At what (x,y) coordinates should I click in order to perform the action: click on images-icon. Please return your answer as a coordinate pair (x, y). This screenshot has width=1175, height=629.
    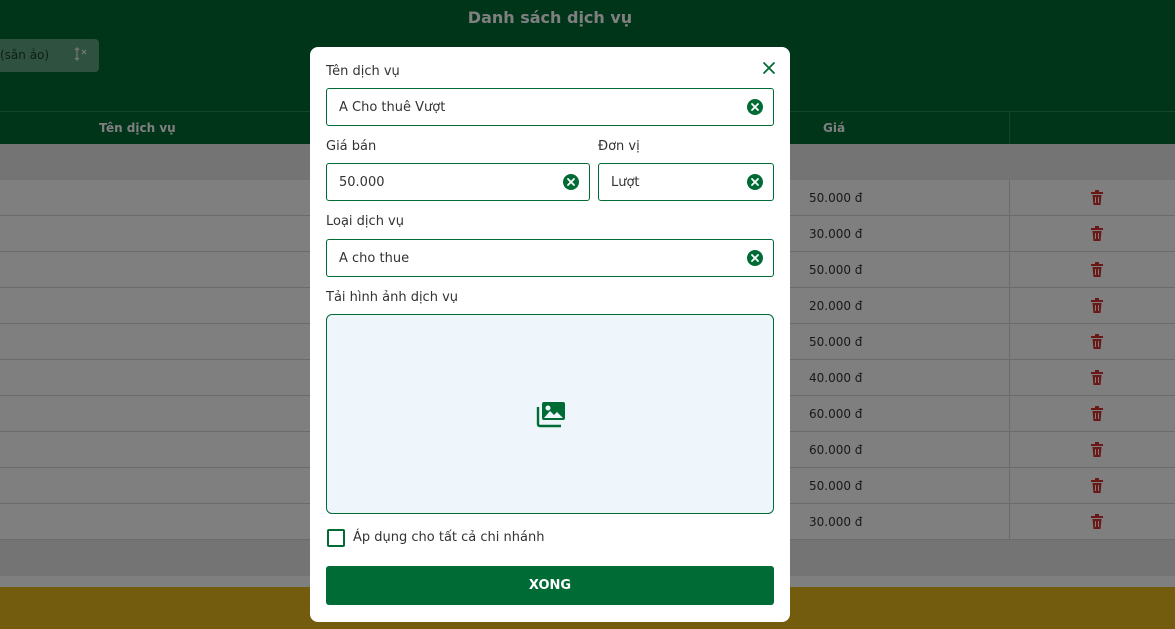
    Looking at the image, I should click on (550, 415).